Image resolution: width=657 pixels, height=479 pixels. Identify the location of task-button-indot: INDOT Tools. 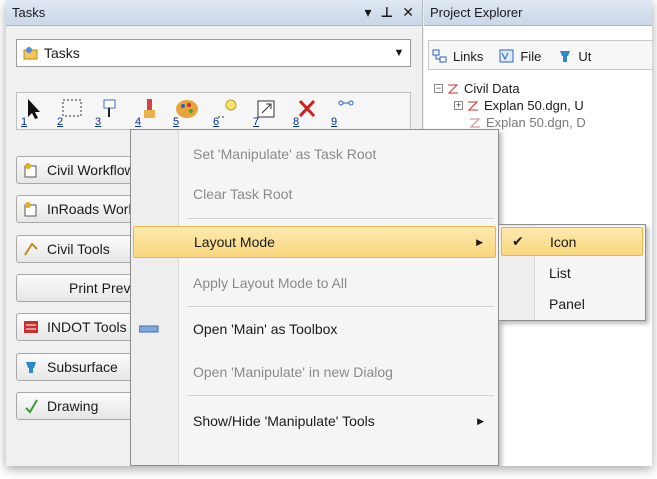
(76, 327).